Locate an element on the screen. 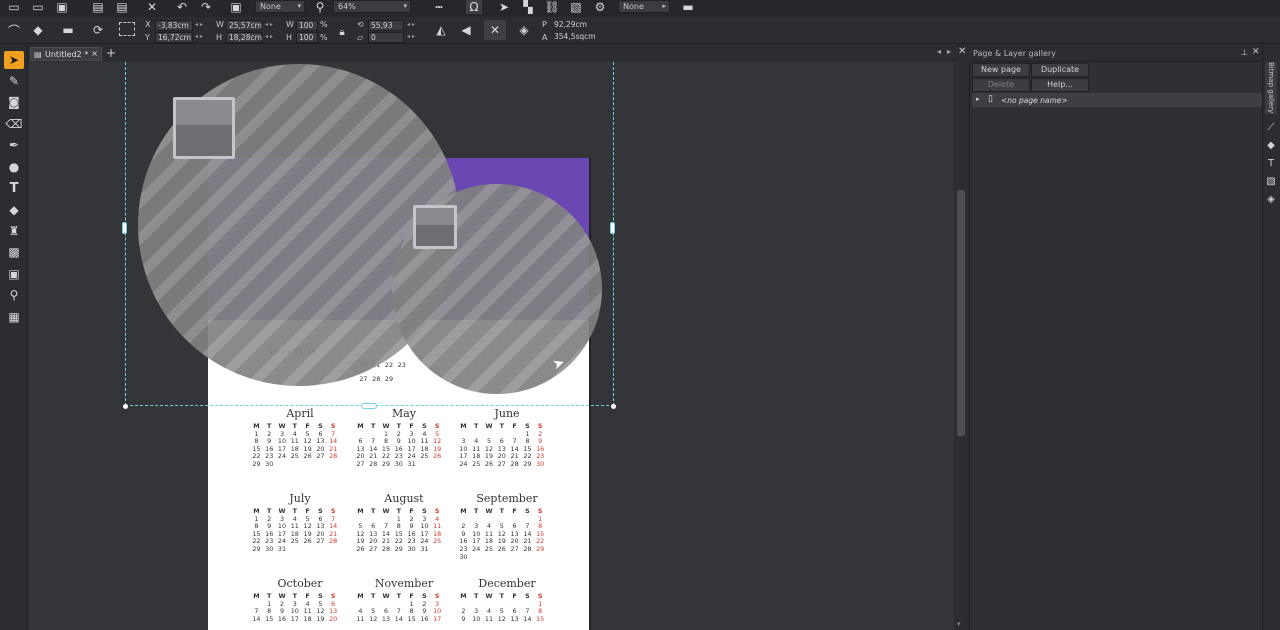 The height and width of the screenshot is (630, 1280). selection-bounds-icon is located at coordinates (127, 29).